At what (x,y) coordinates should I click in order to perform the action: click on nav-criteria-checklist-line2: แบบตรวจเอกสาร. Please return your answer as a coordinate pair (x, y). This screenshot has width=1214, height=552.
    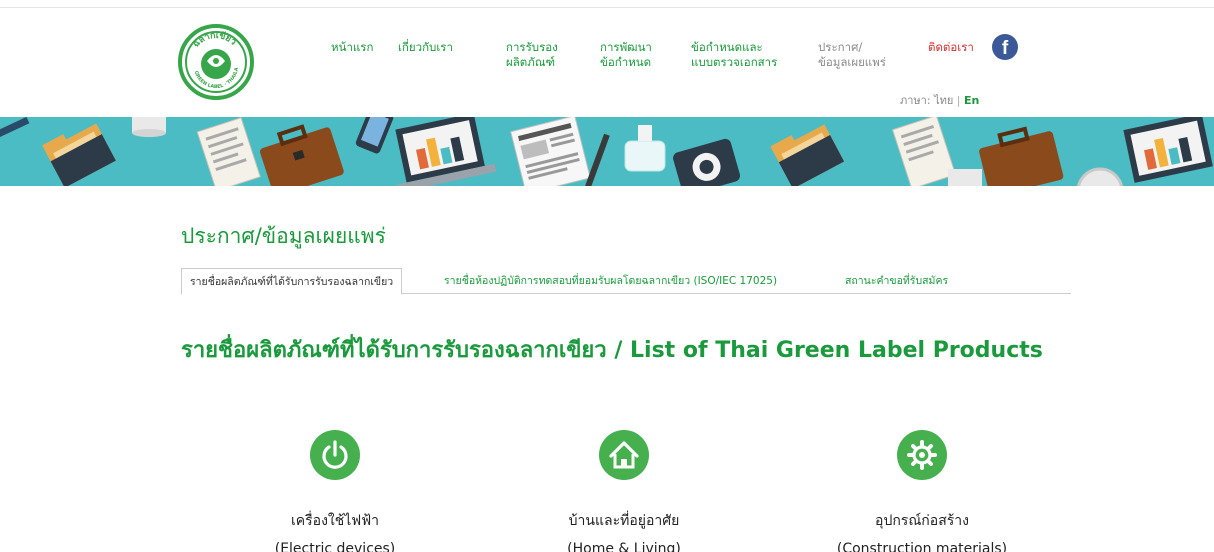
    Looking at the image, I should click on (734, 62).